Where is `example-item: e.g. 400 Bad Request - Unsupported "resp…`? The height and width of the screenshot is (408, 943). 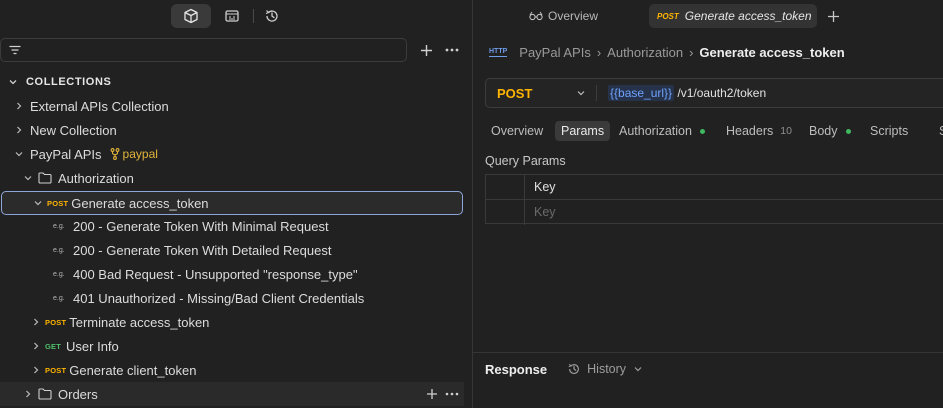
example-item: e.g. 400 Bad Request - Unsupported "resp… is located at coordinates (232, 274).